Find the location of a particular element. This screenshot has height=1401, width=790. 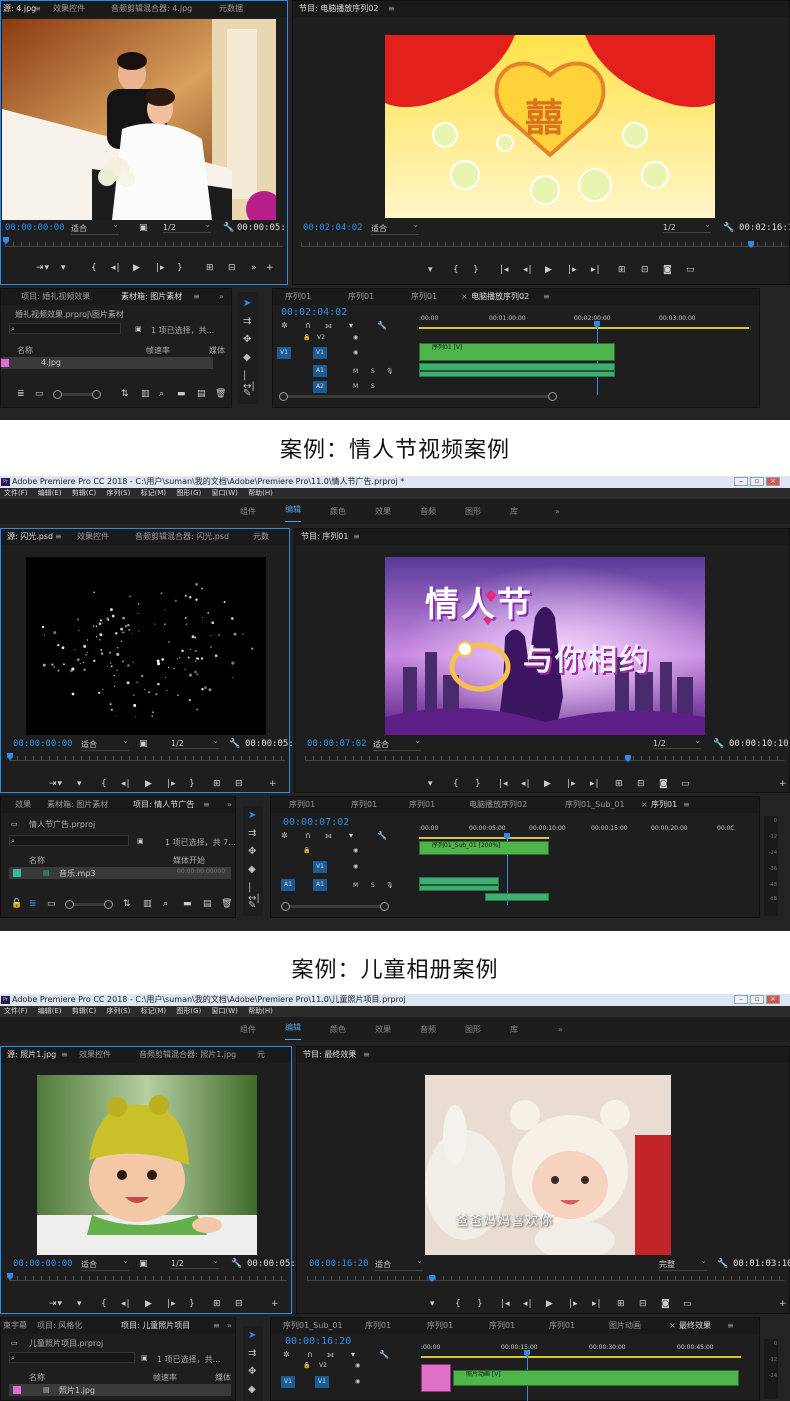

maximize-button: ▫ is located at coordinates (757, 481).